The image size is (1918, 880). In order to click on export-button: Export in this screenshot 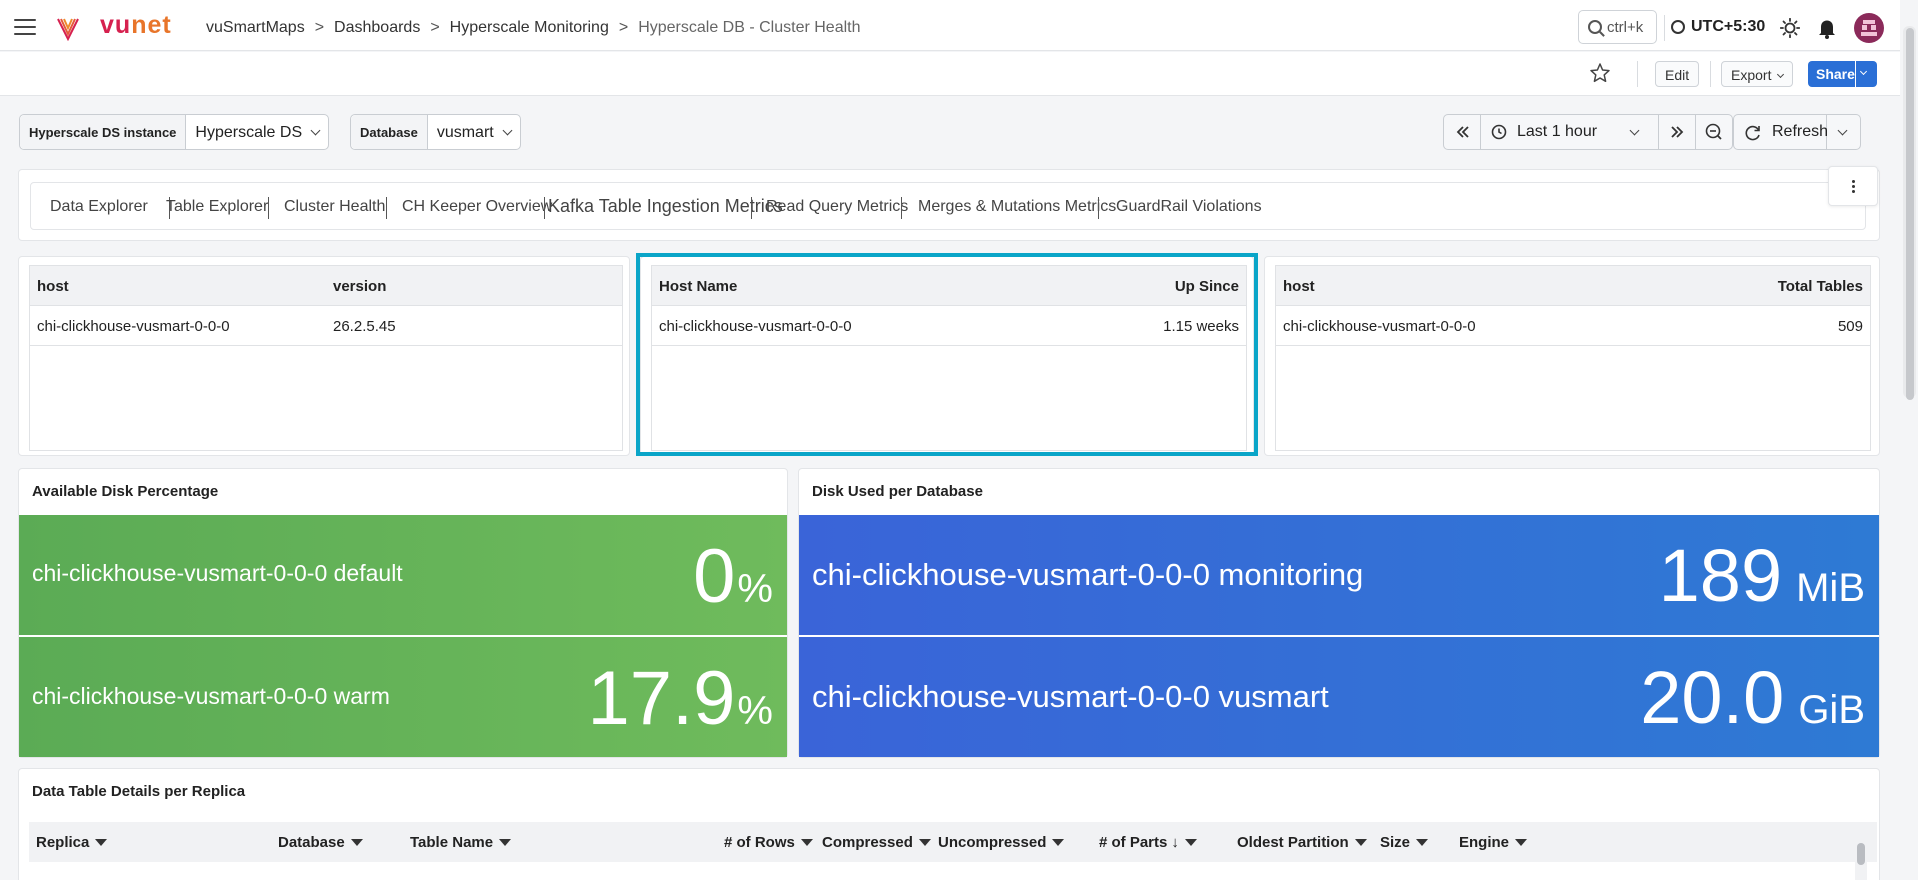, I will do `click(1757, 74)`.